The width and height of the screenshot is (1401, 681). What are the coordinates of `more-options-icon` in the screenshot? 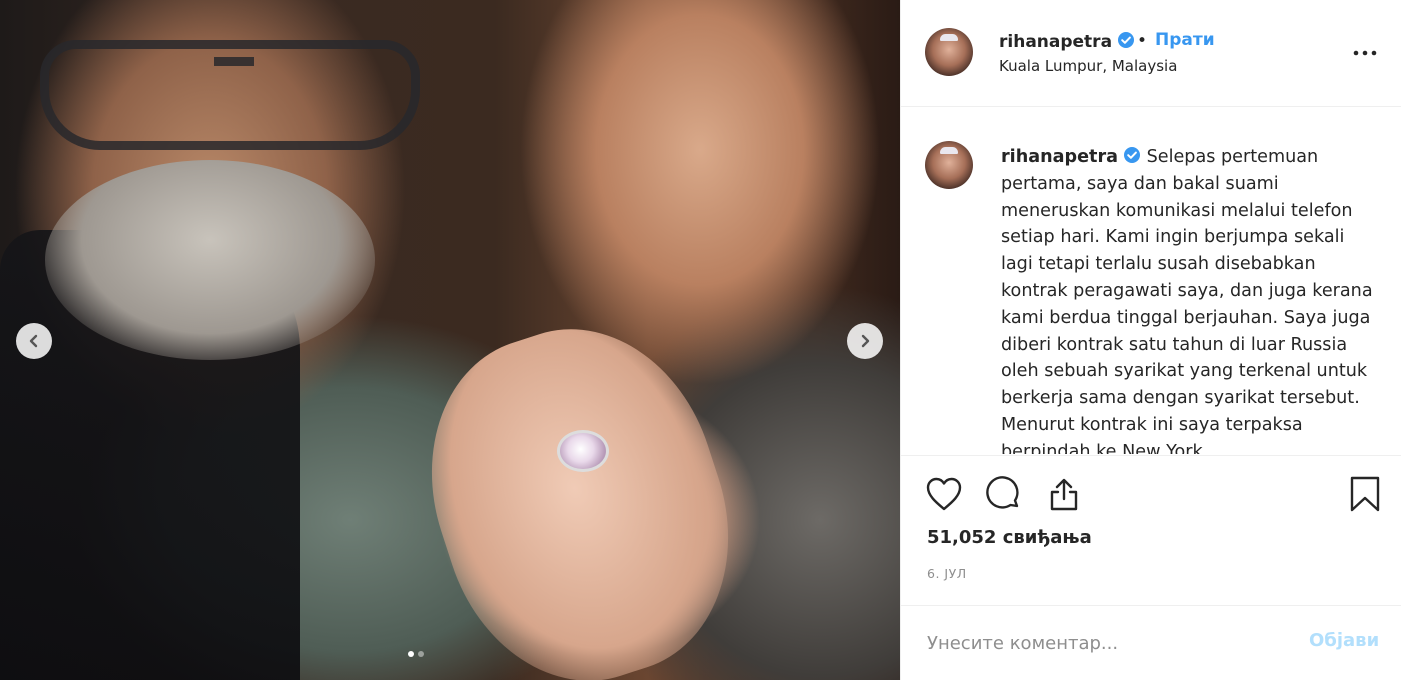 It's located at (1365, 53).